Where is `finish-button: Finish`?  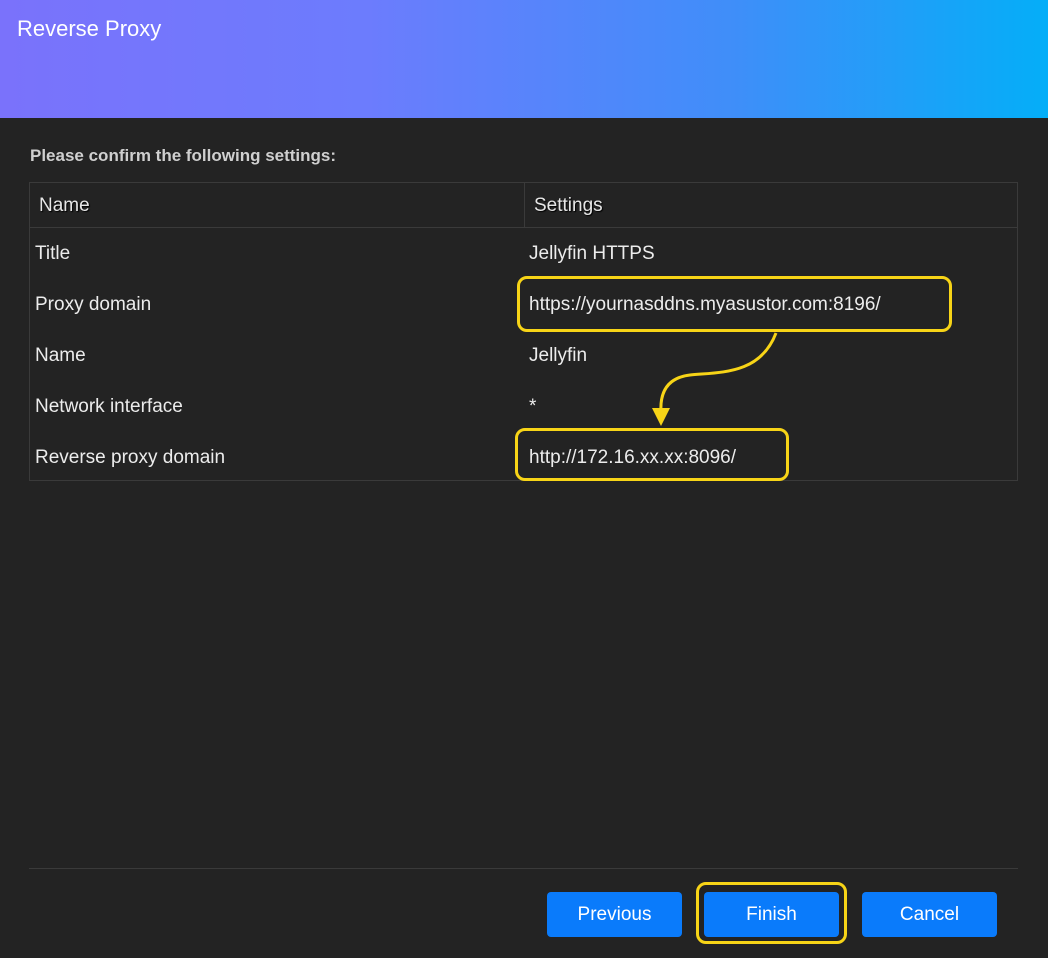
finish-button: Finish is located at coordinates (771, 914).